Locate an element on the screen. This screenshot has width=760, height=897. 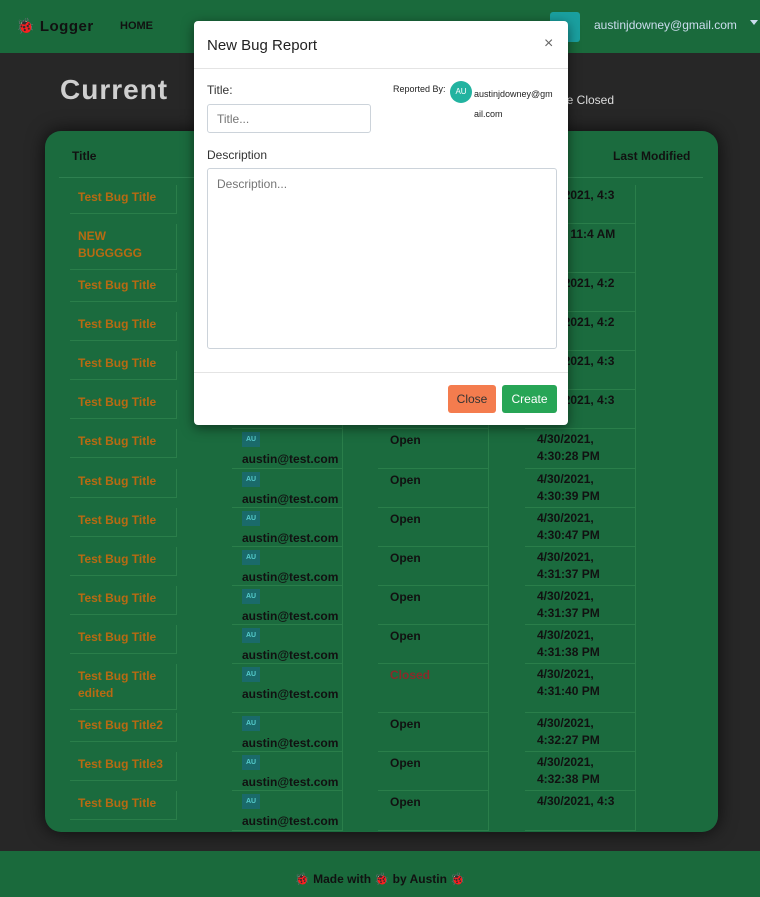
description-label: Description is located at coordinates (237, 155).